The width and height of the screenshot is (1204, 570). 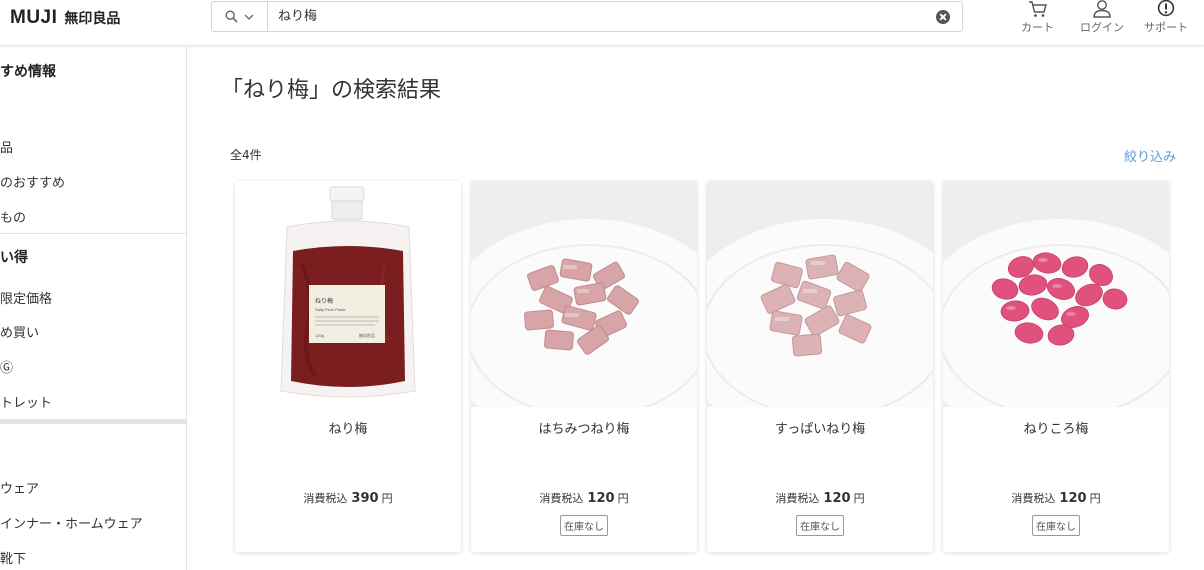 I want to click on product-name: ねりころ梅, so click(x=1056, y=427).